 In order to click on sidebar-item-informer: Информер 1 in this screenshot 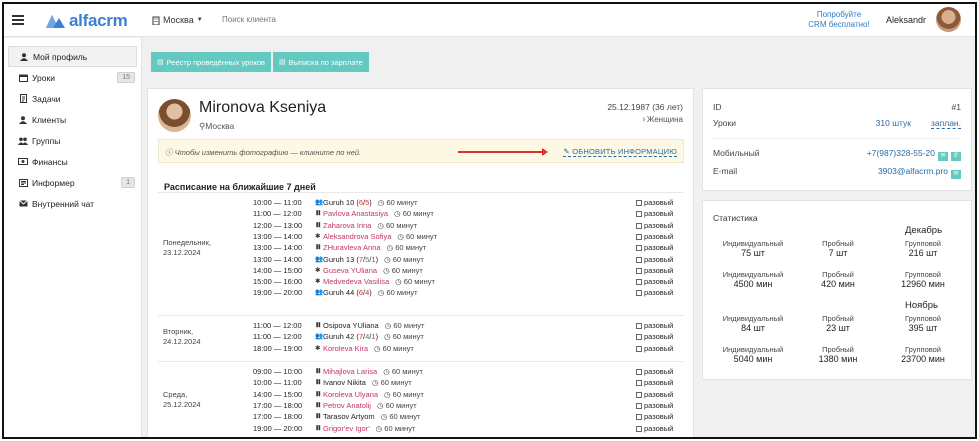, I will do `click(72, 182)`.